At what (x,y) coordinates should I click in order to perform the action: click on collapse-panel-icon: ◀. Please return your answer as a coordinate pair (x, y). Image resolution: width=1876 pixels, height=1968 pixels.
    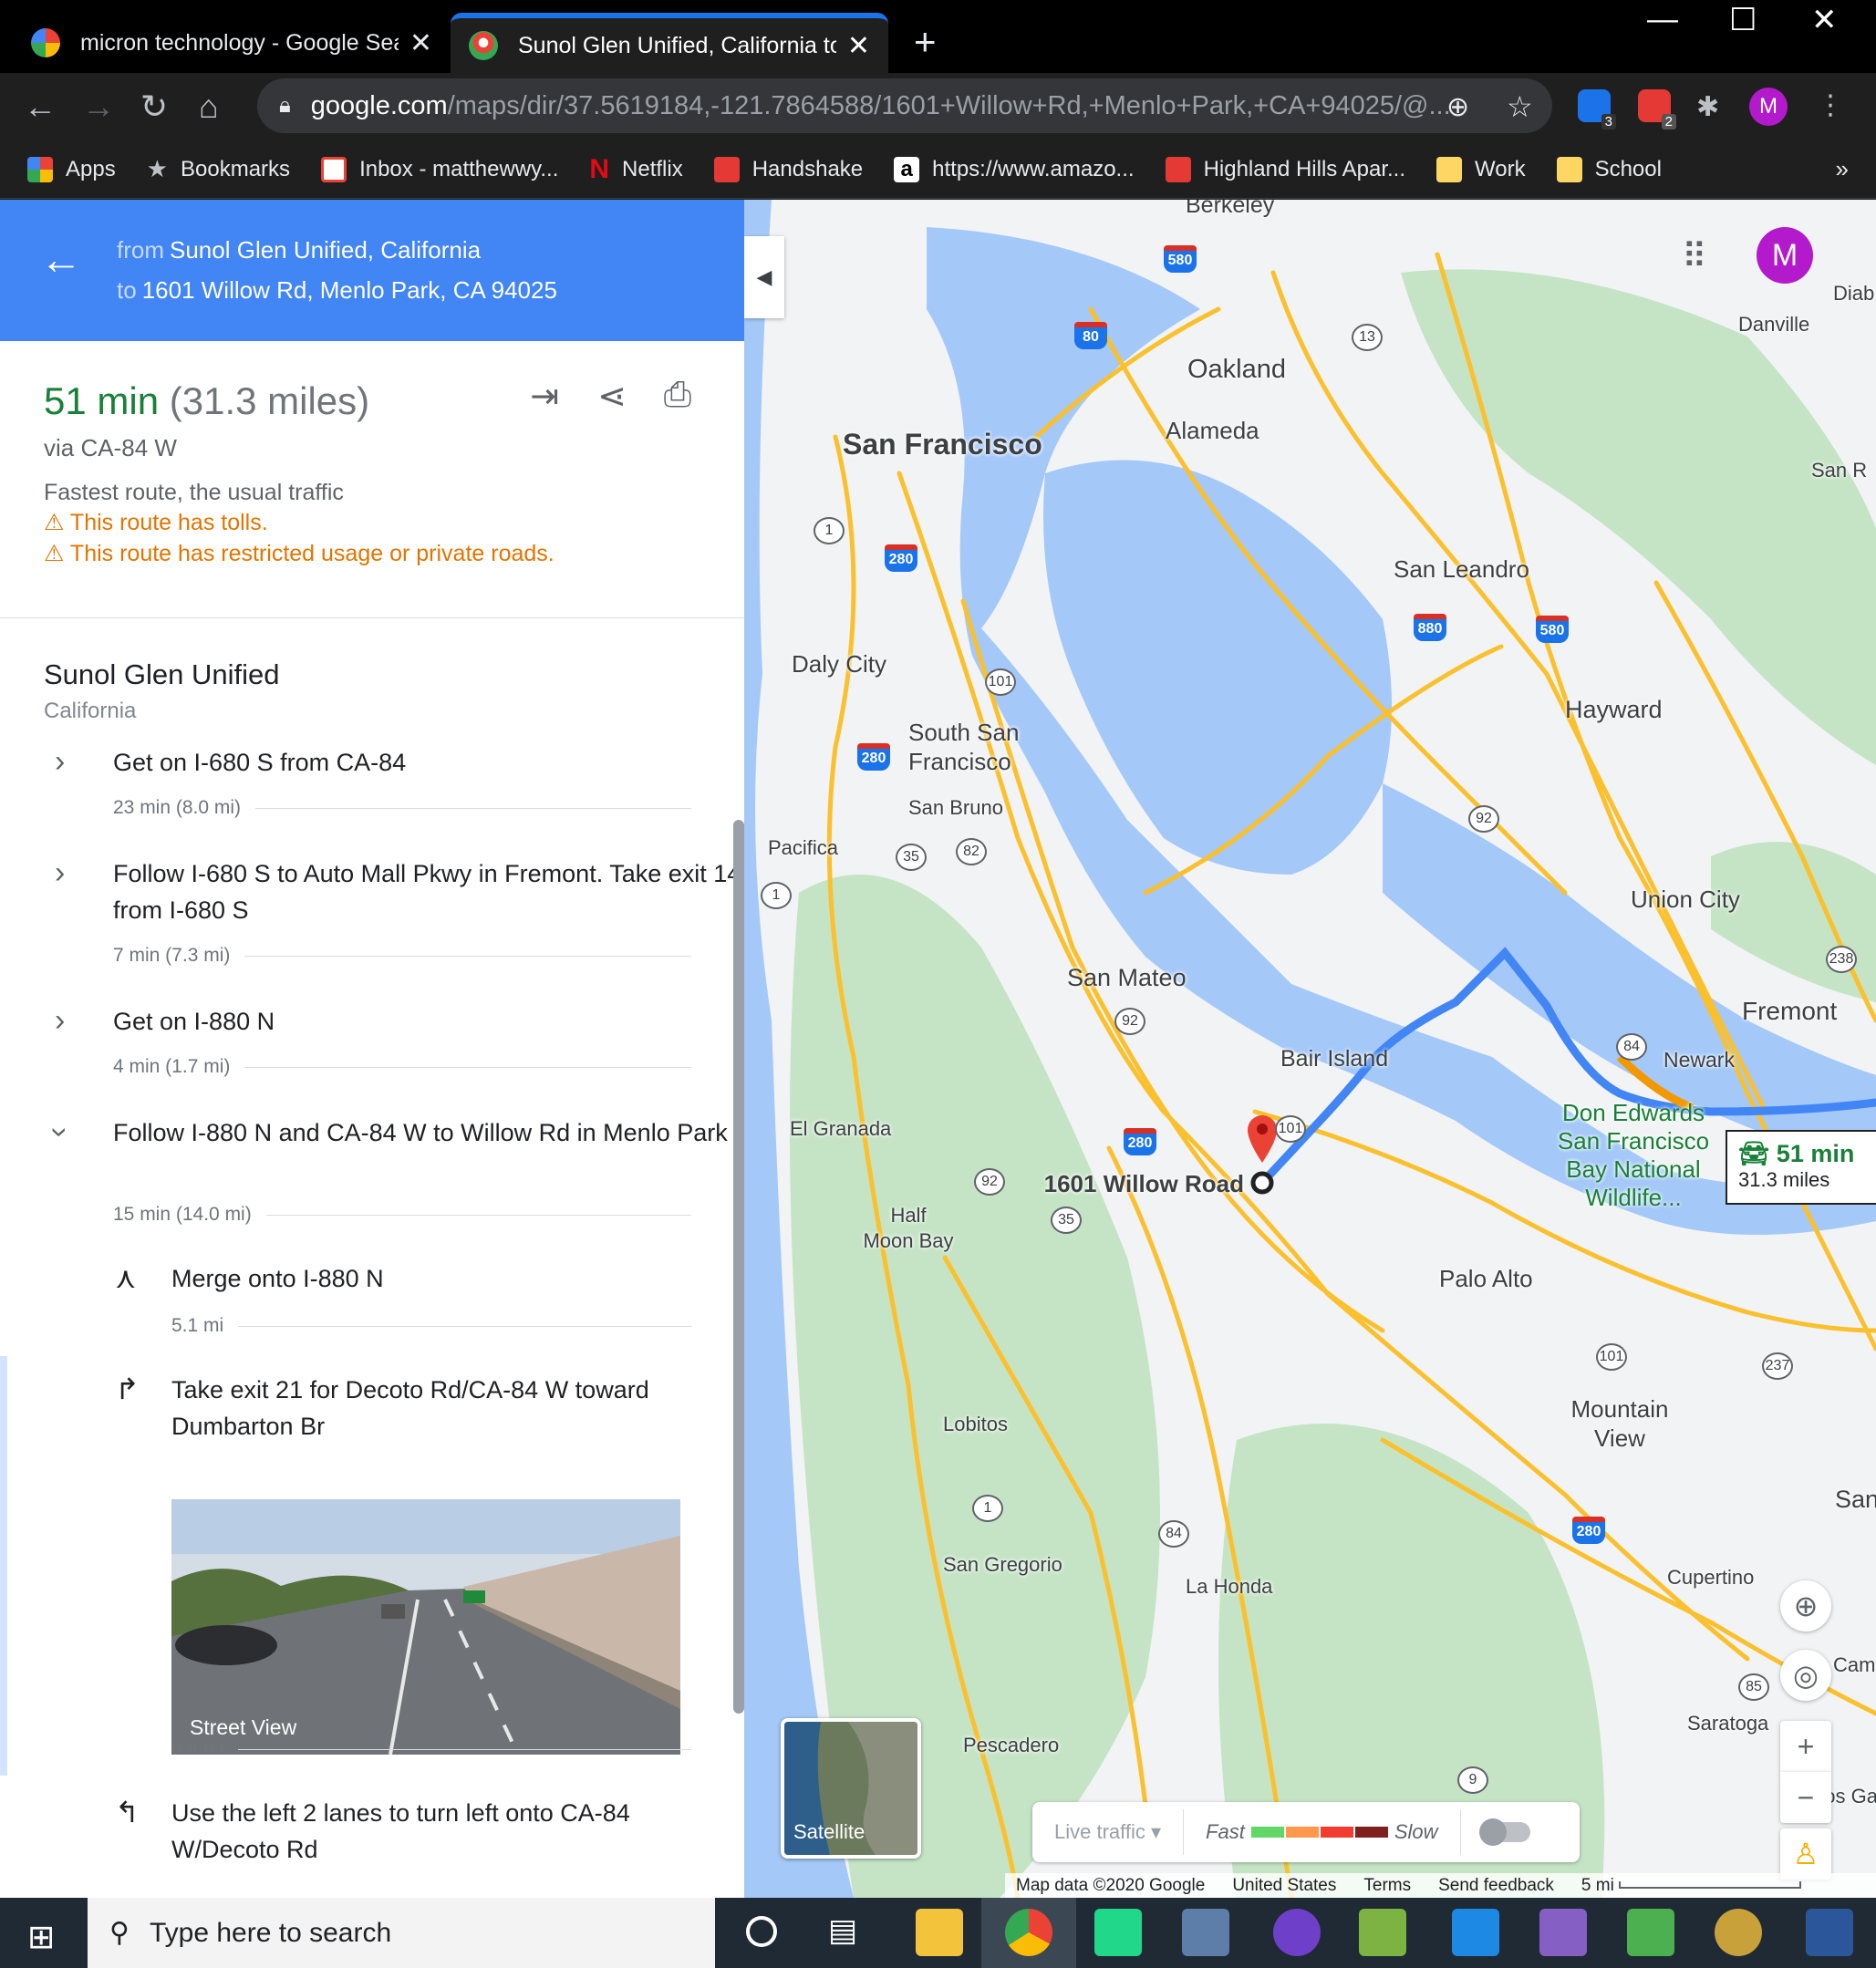
    Looking at the image, I should click on (764, 277).